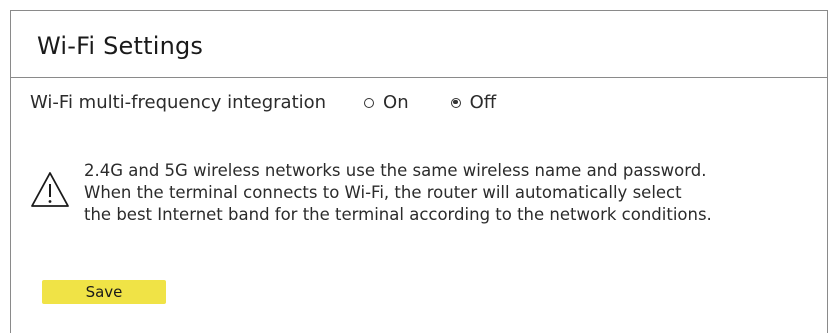 The height and width of the screenshot is (333, 838). I want to click on radio-option-on: On, so click(386, 102).